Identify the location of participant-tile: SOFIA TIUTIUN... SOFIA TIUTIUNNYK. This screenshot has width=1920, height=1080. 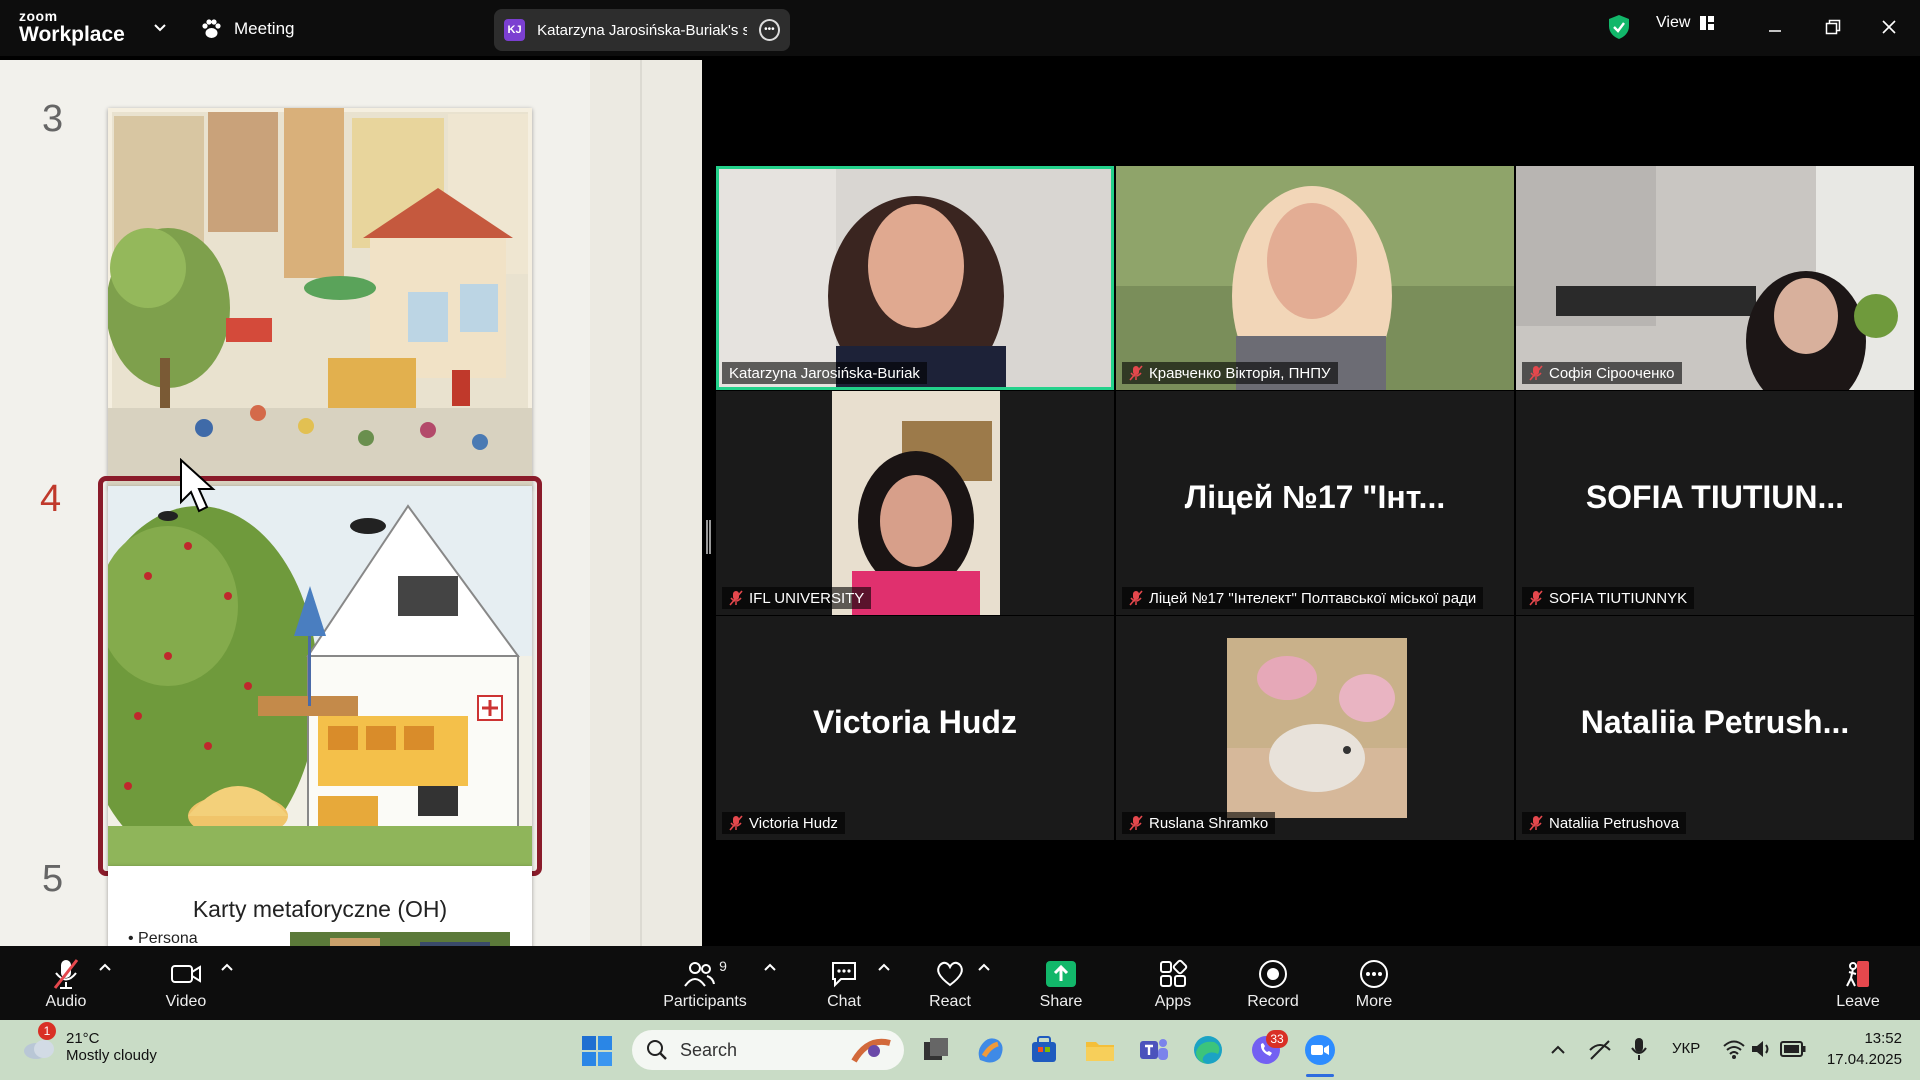
(1715, 503).